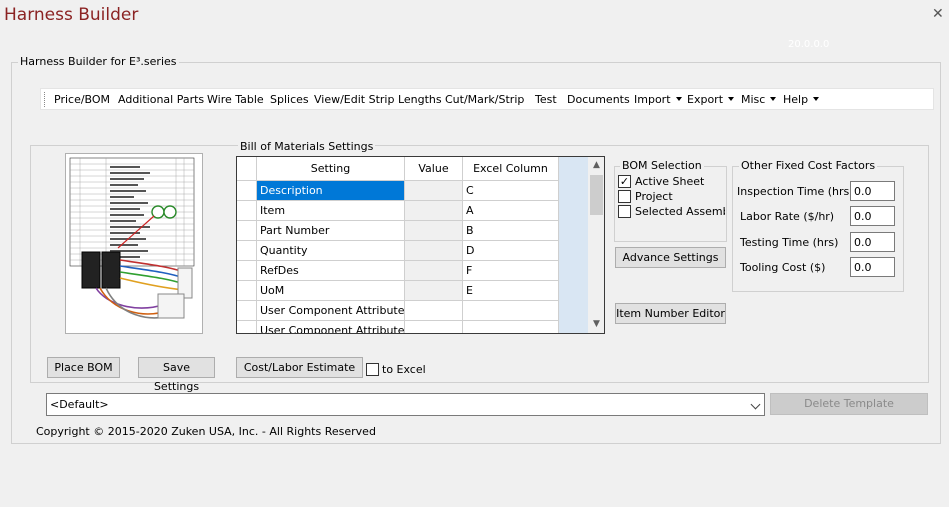 The width and height of the screenshot is (949, 507). Describe the element at coordinates (938, 14) in the screenshot. I see `close-icon: ✕` at that location.